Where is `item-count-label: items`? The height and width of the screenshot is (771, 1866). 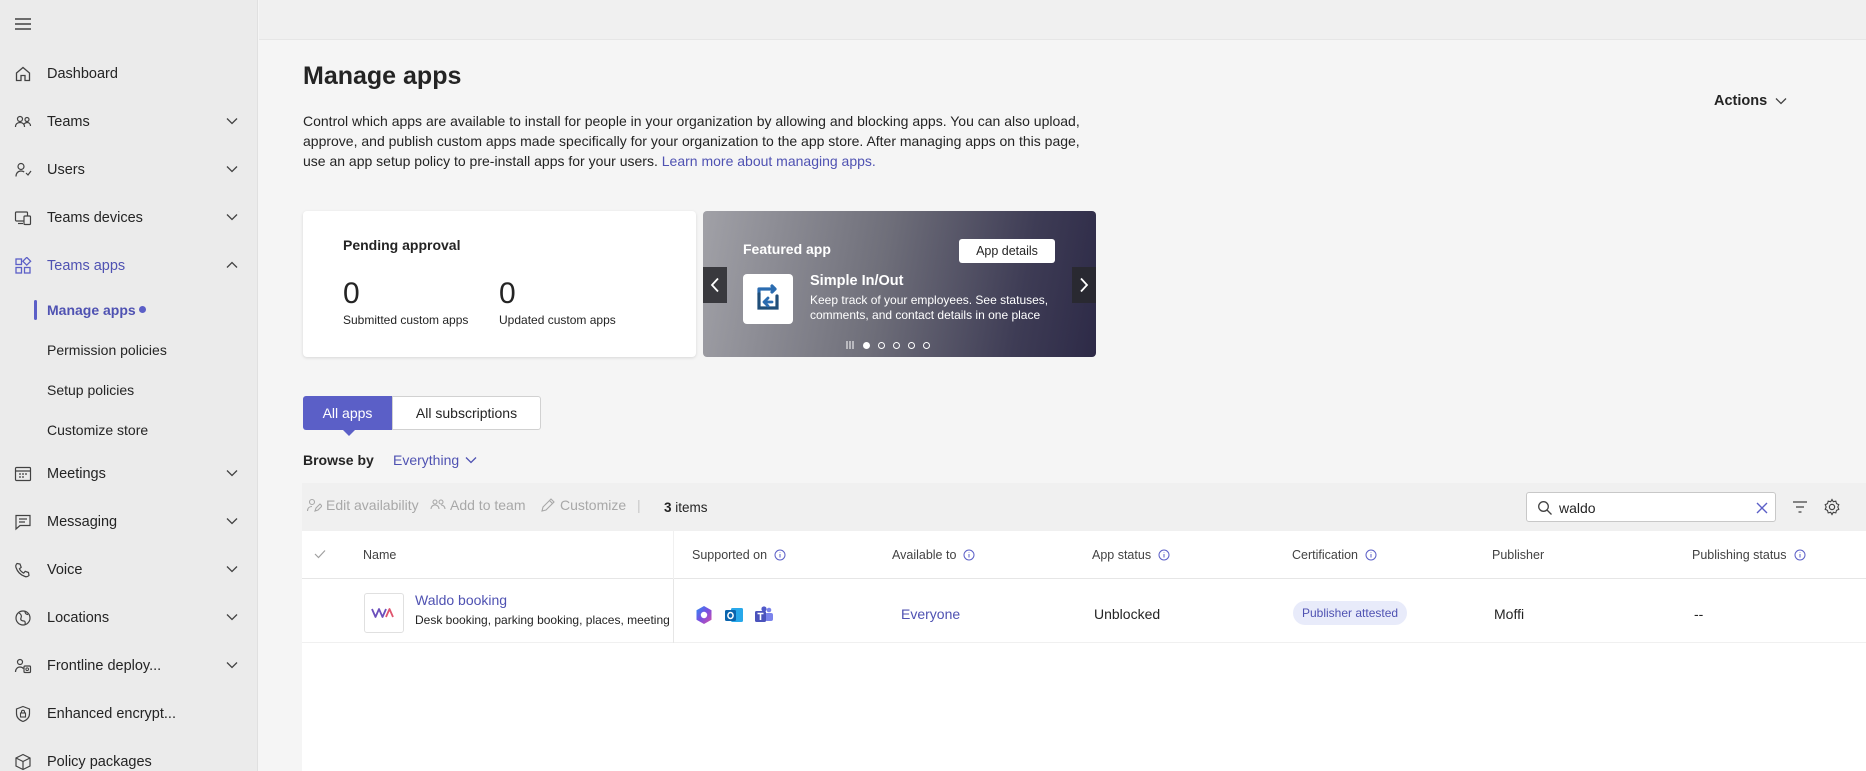 item-count-label: items is located at coordinates (691, 507).